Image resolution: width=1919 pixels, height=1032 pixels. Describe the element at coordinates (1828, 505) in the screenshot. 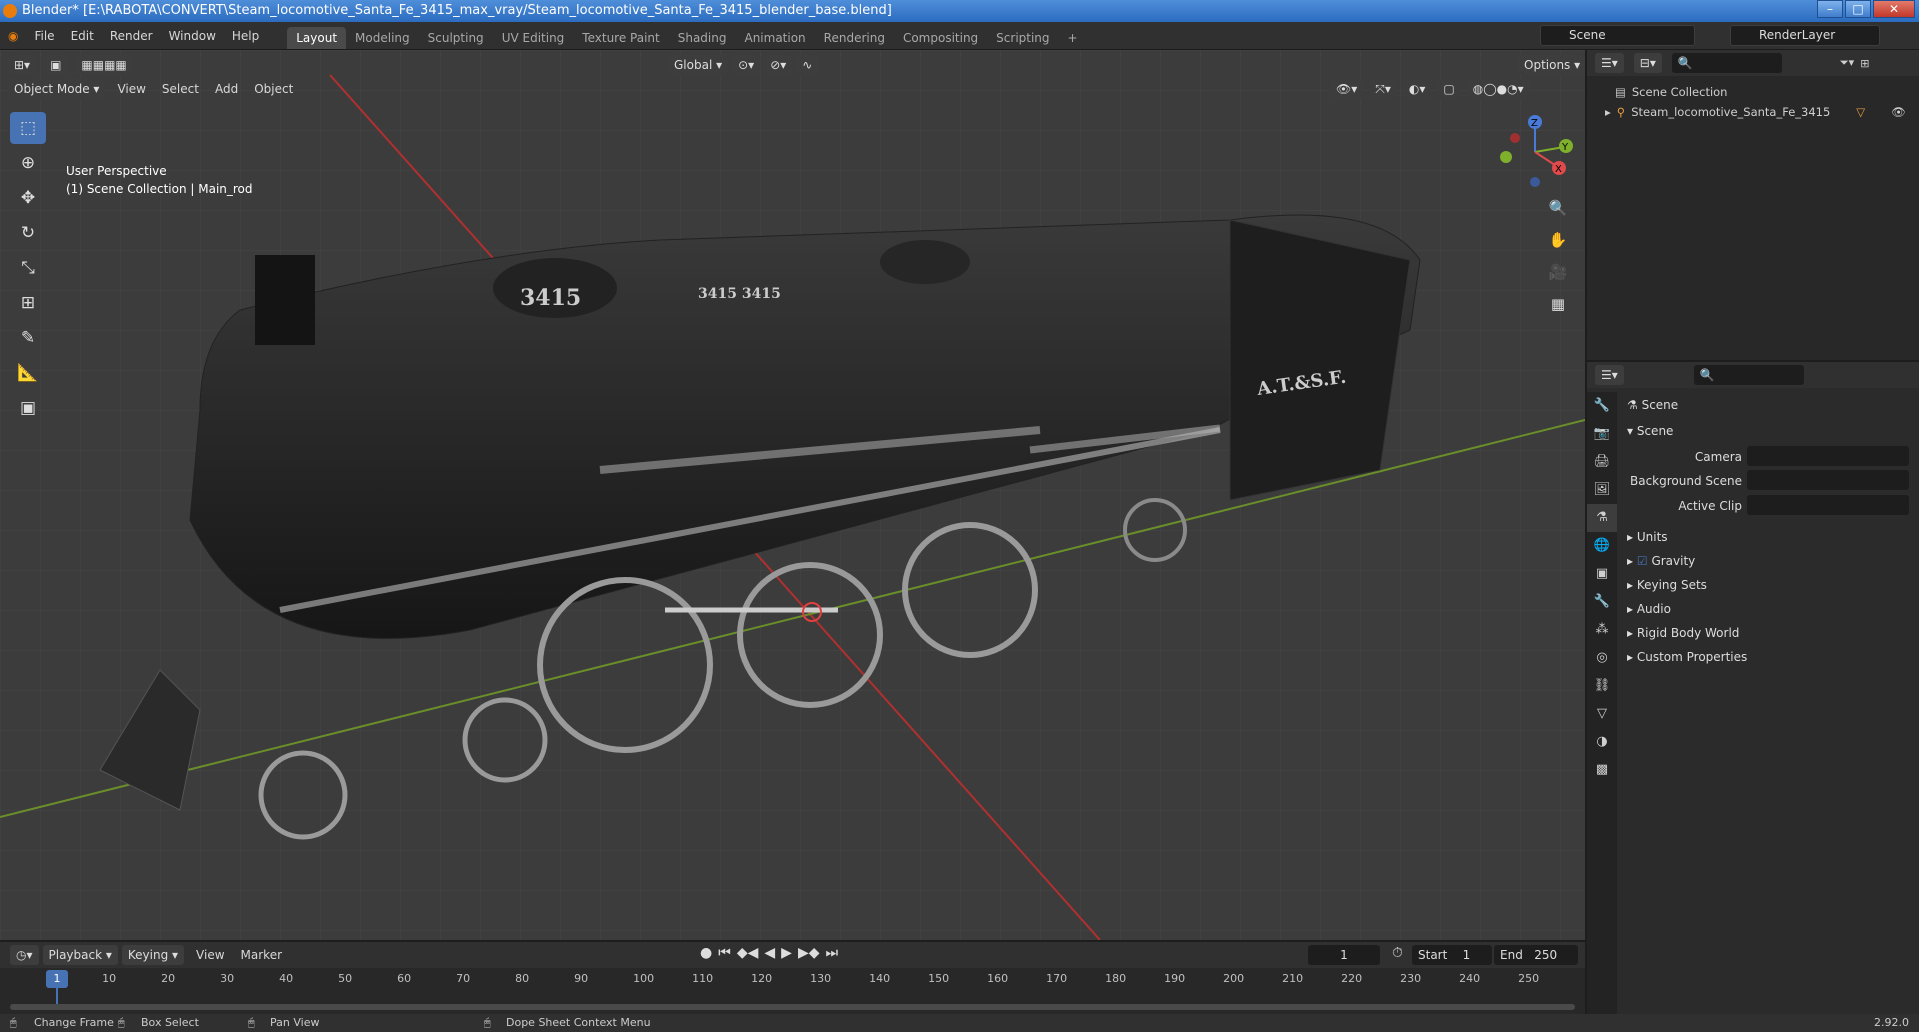

I see `active-clip-field` at that location.